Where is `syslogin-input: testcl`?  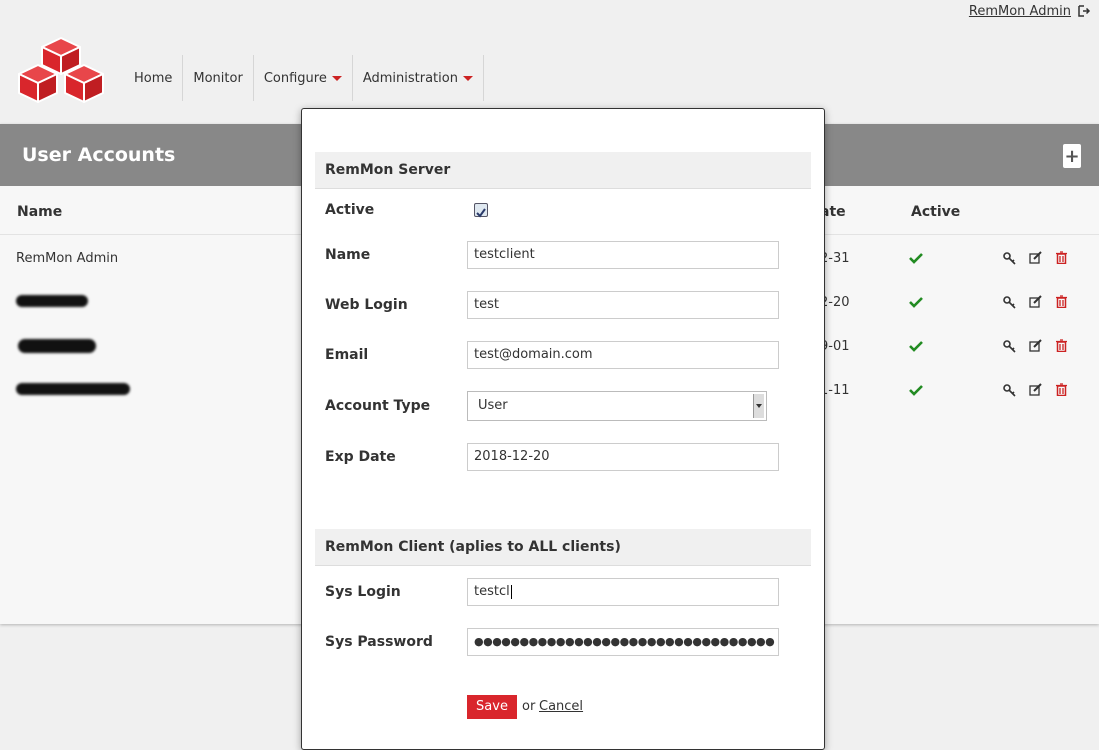 syslogin-input: testcl is located at coordinates (623, 592).